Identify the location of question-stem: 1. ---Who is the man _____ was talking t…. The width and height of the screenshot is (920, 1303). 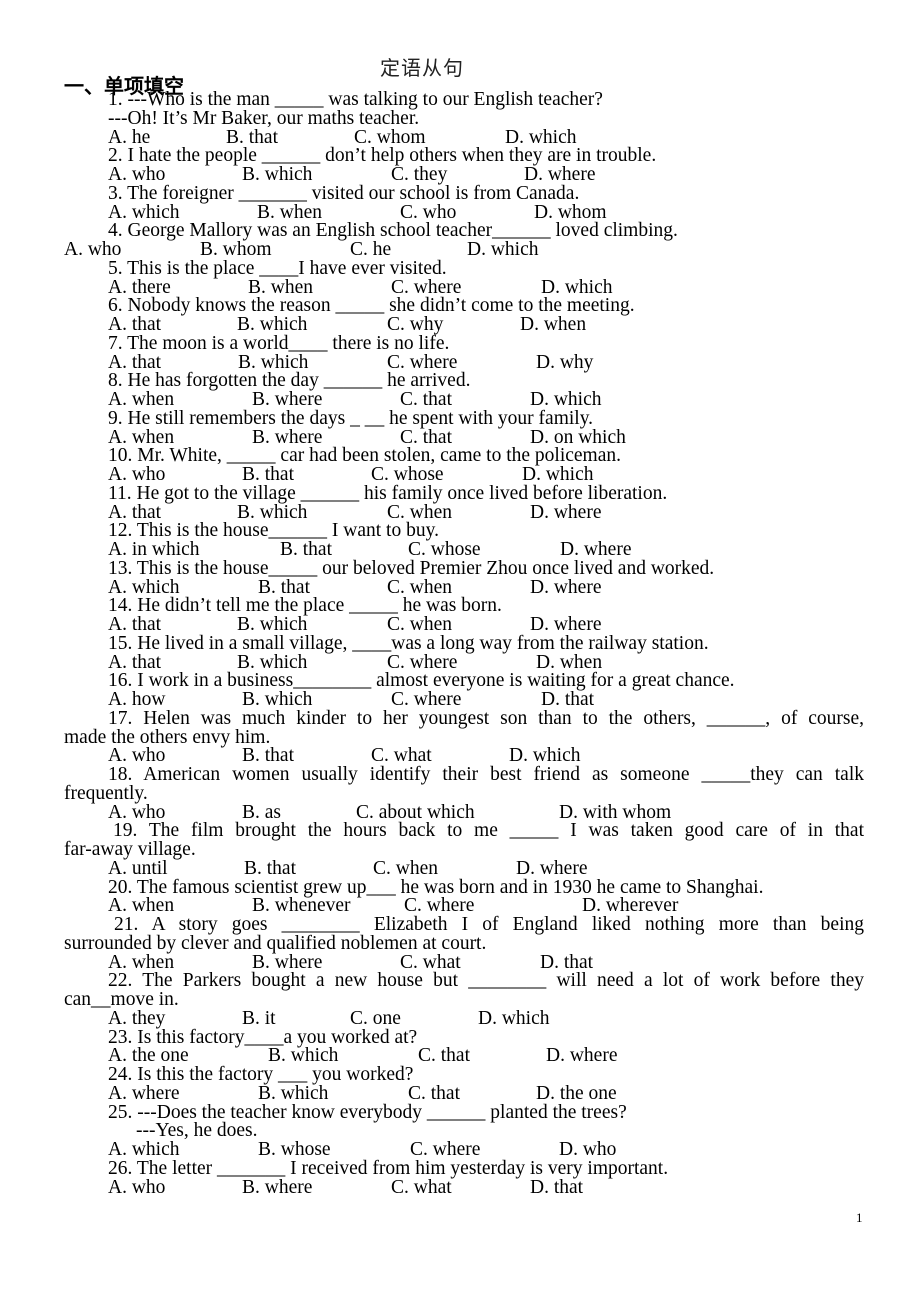
(355, 99).